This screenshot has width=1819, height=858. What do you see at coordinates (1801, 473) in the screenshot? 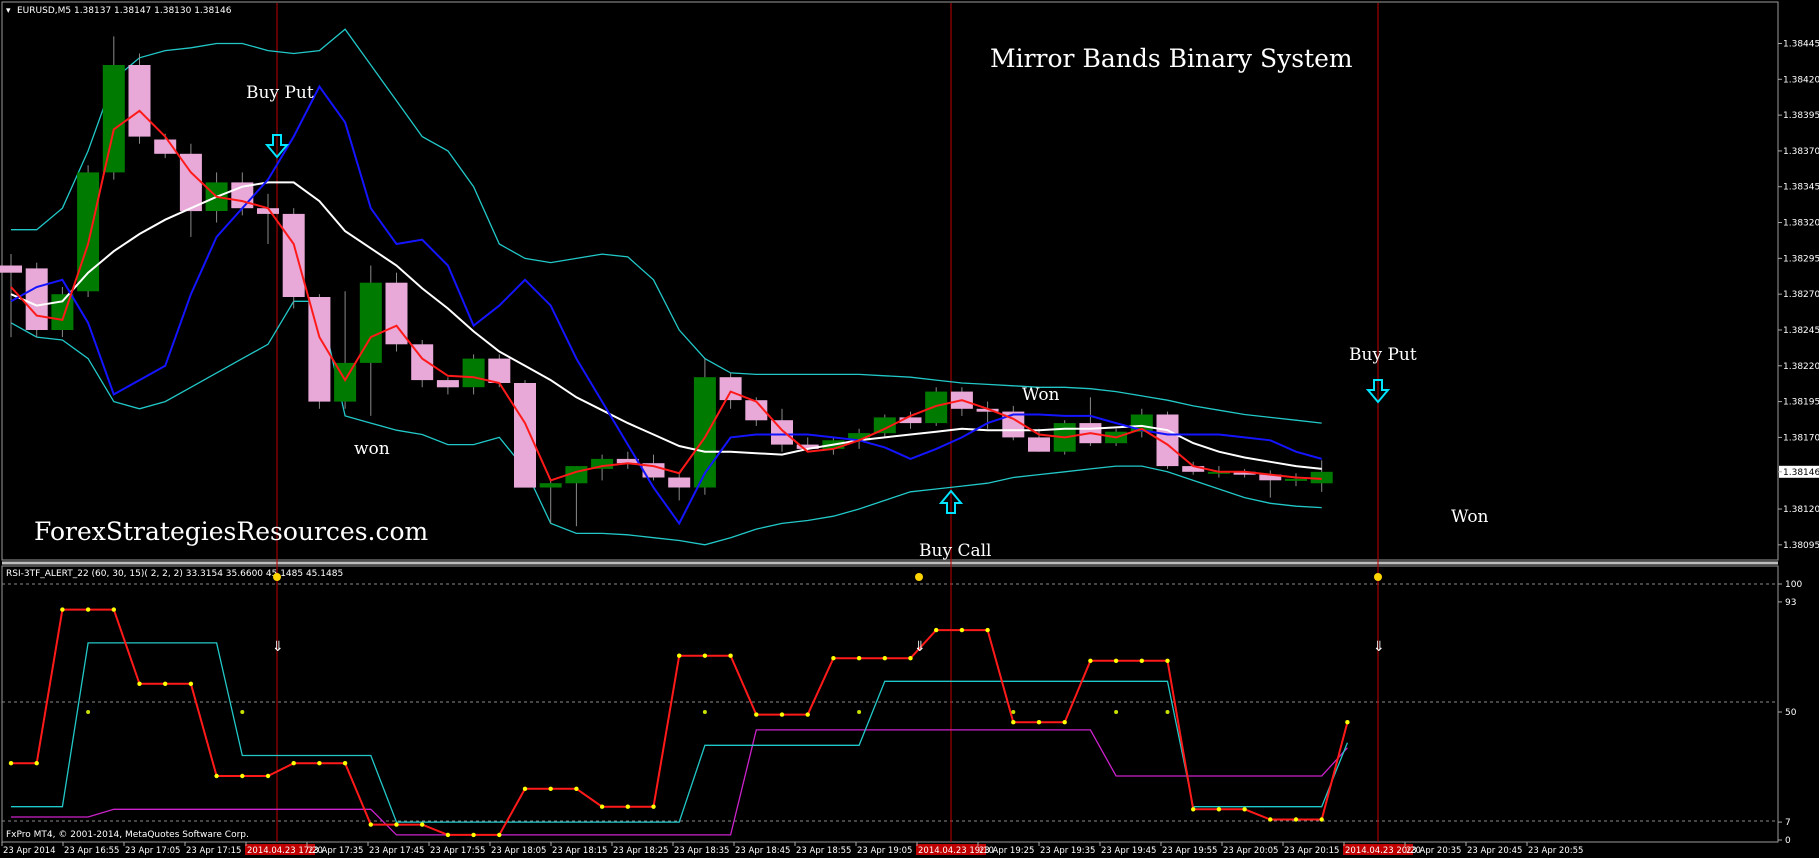
I see `price-tick-label: 1.38146` at bounding box center [1801, 473].